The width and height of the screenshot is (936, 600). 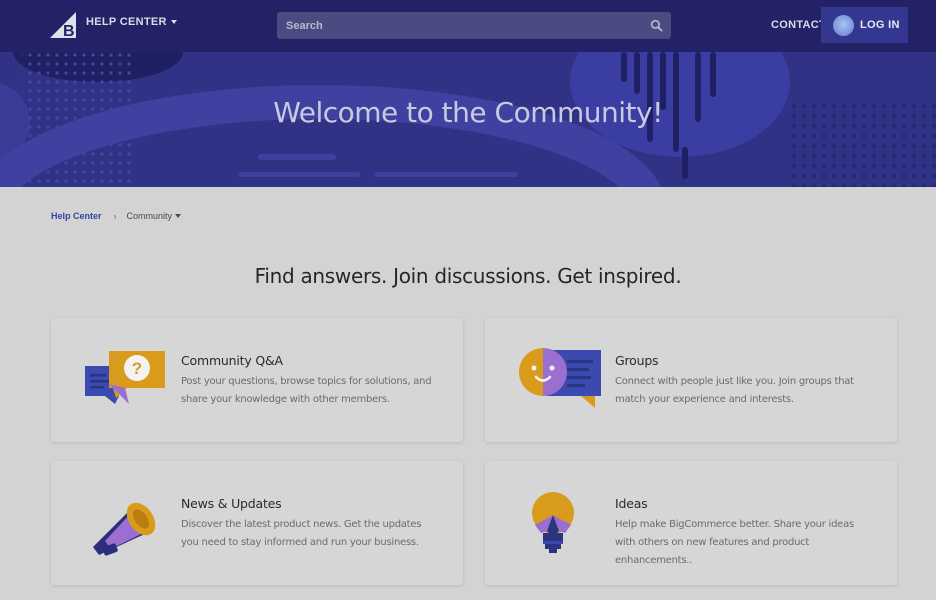 I want to click on top-navigation-bar: B HELP CENTER CONTACT LOG IN, so click(x=468, y=26).